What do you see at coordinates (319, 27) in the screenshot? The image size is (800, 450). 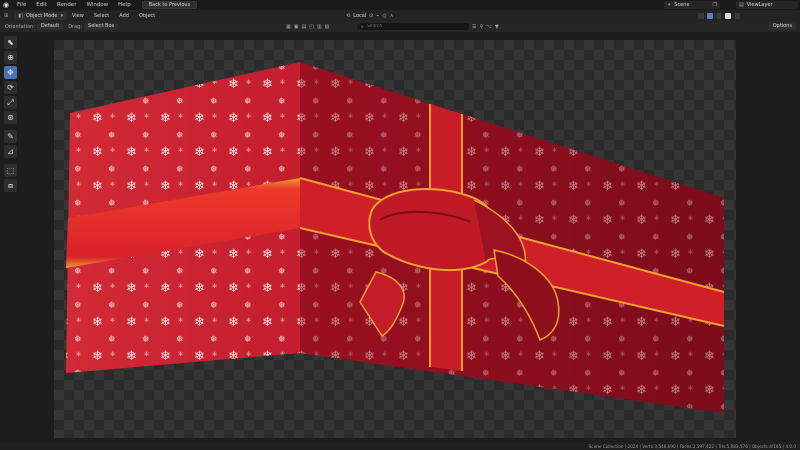 I see `filter-icon-5: ▥` at bounding box center [319, 27].